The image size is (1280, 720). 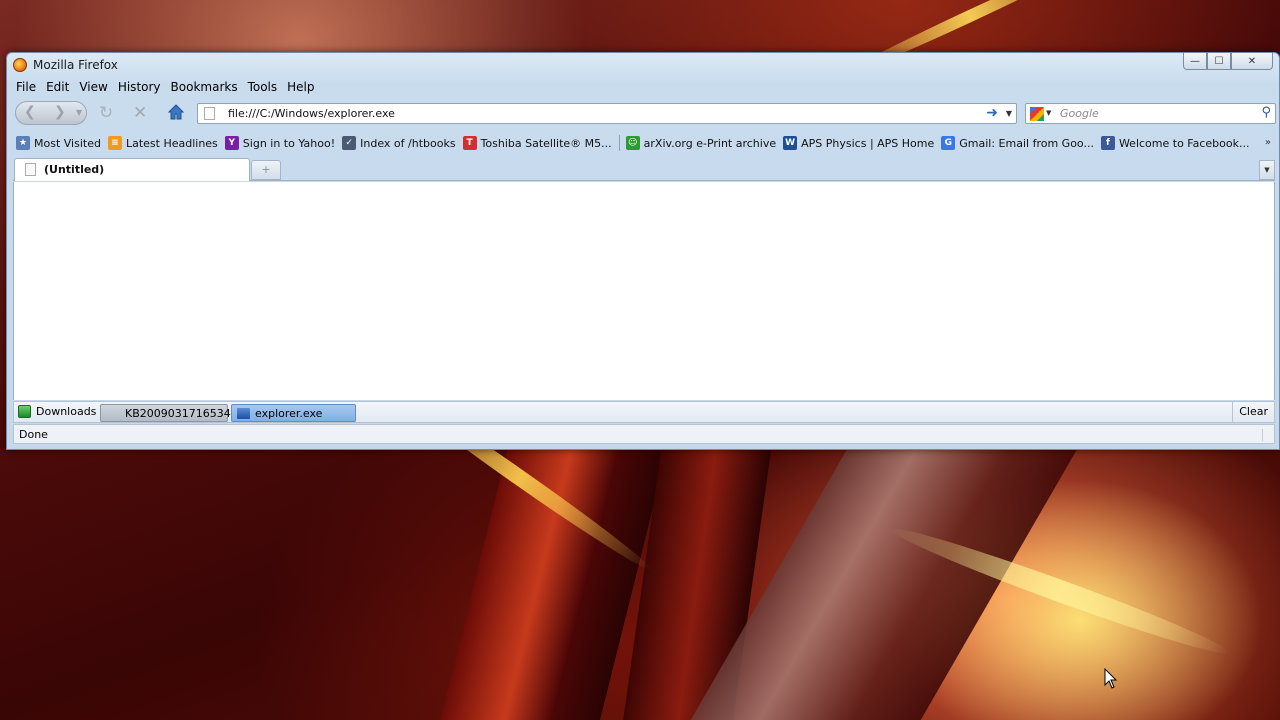 I want to click on aps-icon: W, so click(x=790, y=143).